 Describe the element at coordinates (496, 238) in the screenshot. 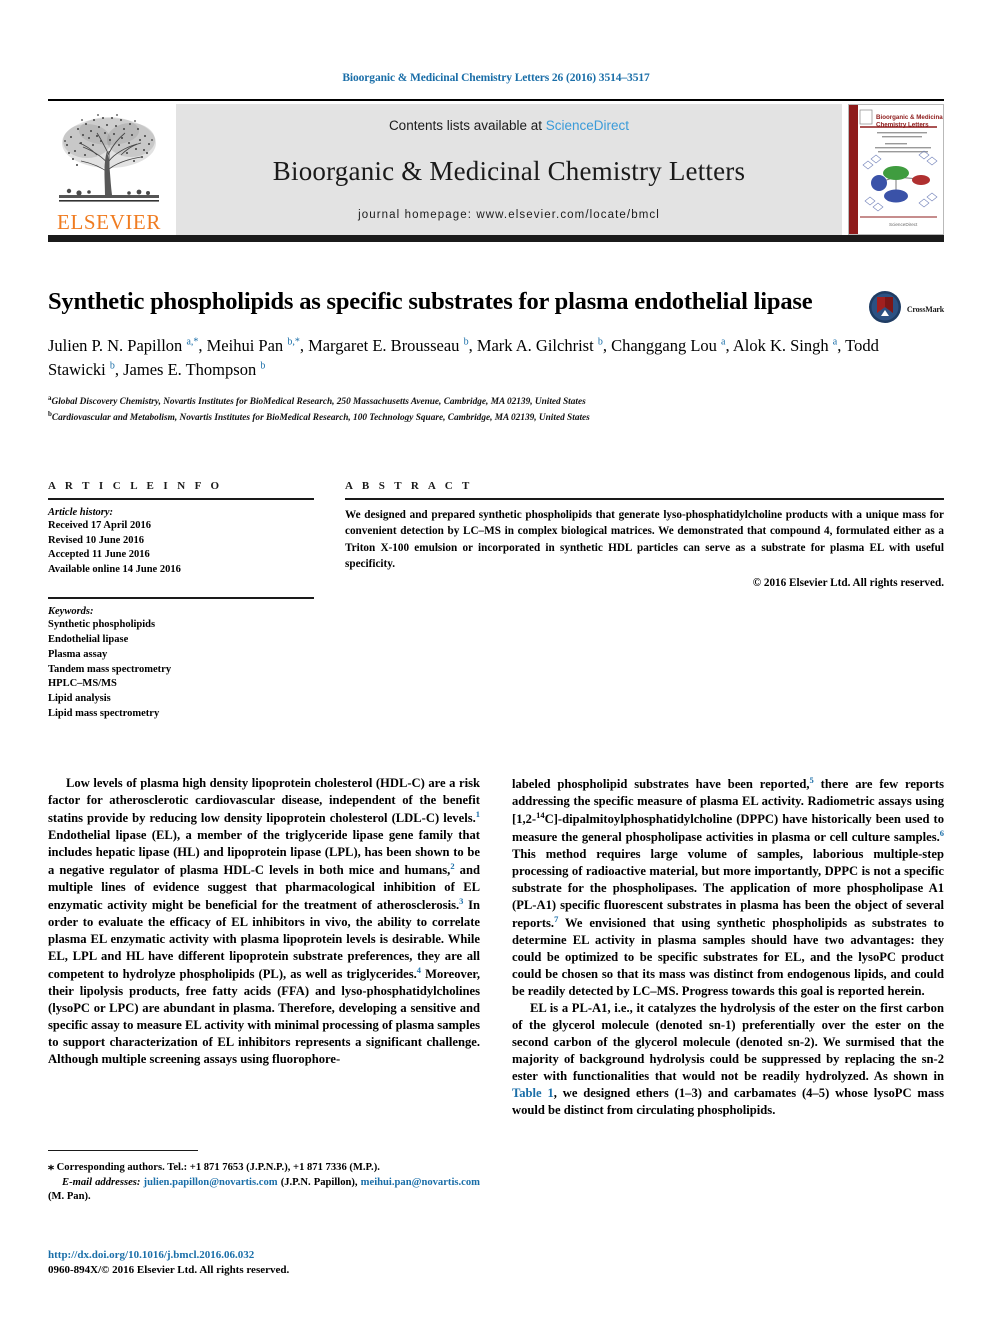

I see `masthead-bottom-rule` at that location.